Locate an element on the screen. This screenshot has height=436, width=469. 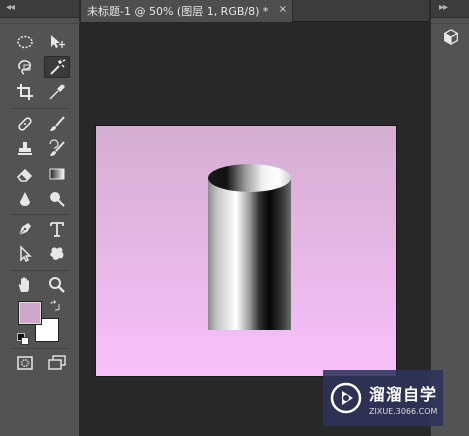
3d-cube-icon is located at coordinates (451, 37).